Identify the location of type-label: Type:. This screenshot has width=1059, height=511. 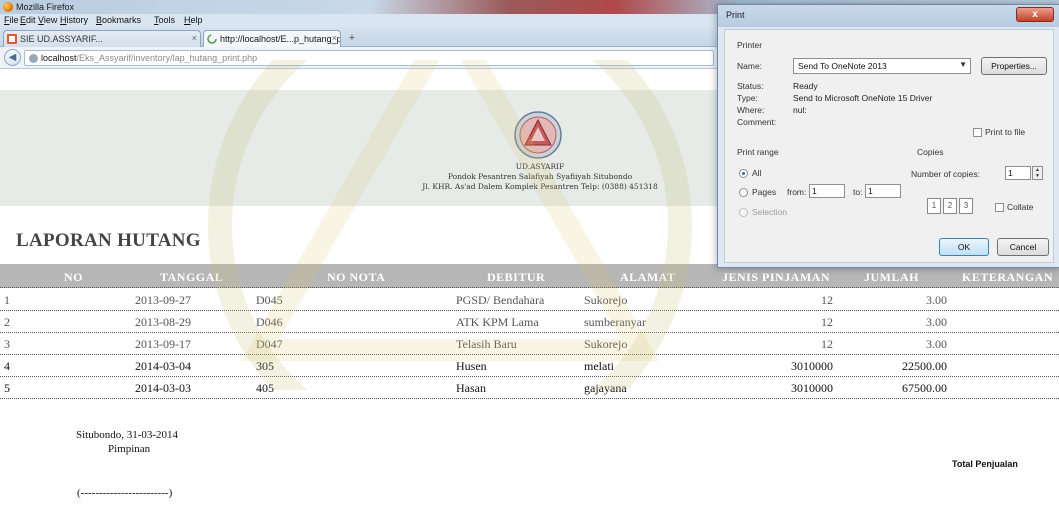
(747, 98).